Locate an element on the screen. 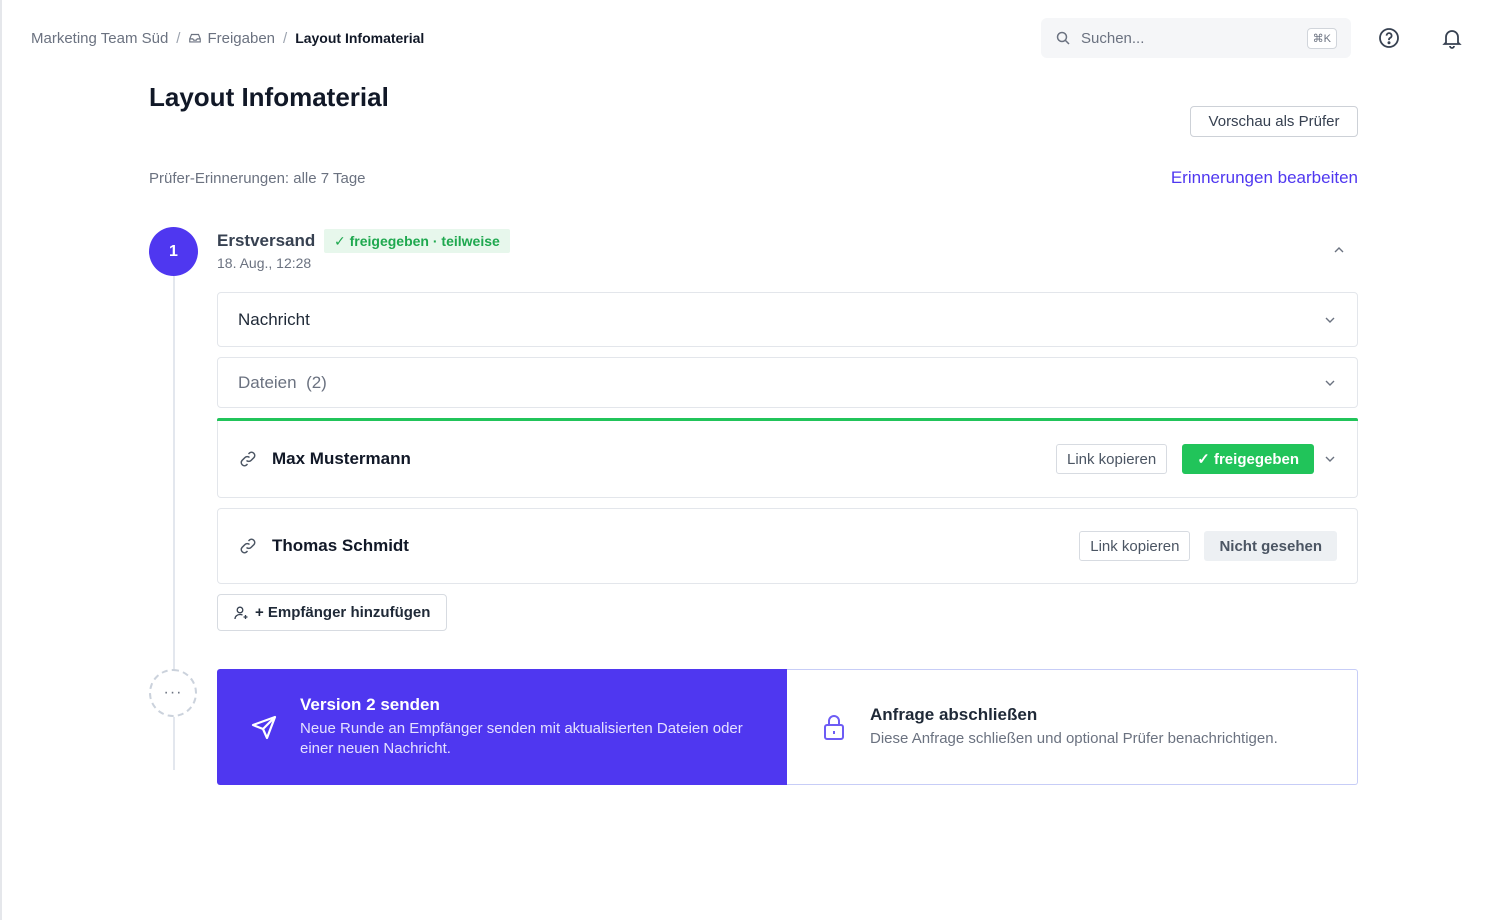  lock-icon is located at coordinates (834, 727).